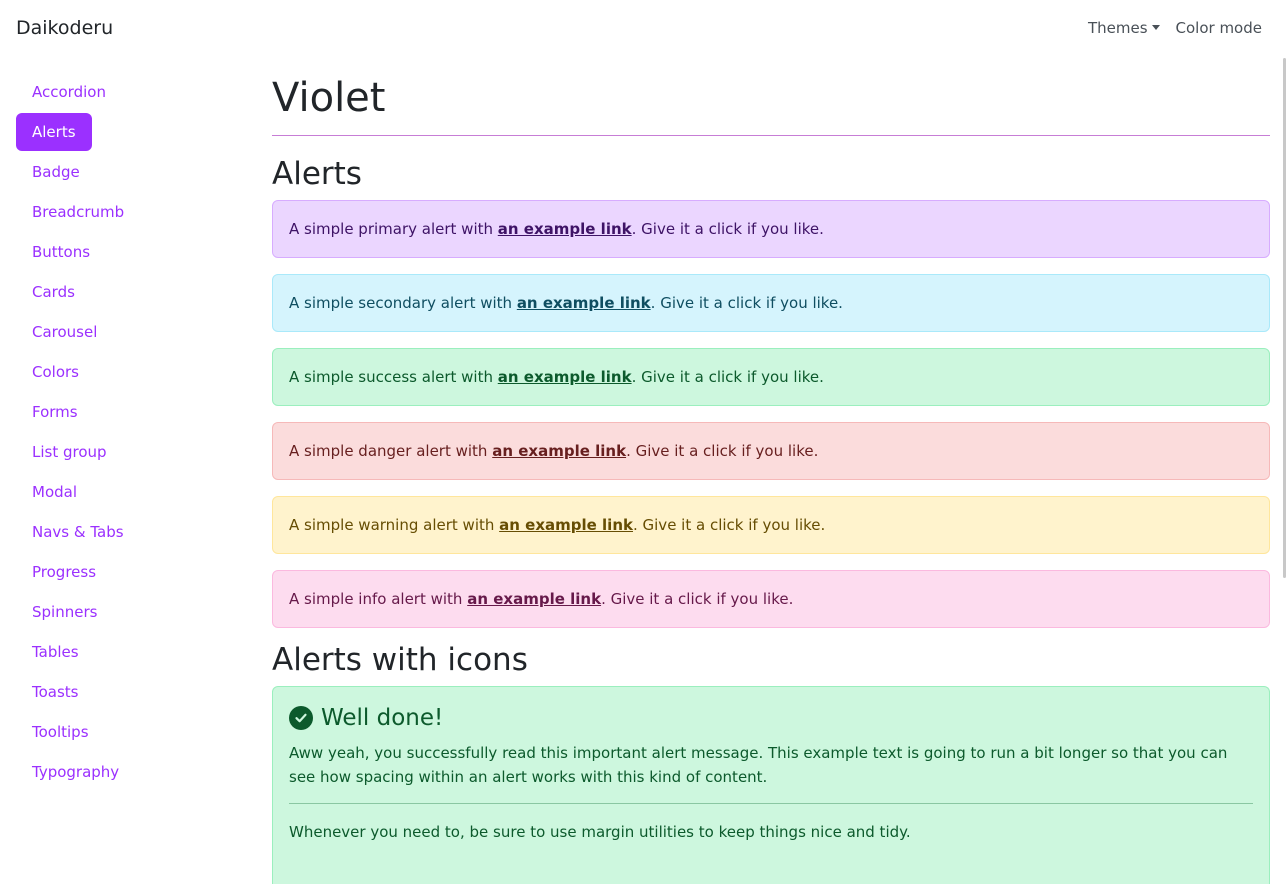 The height and width of the screenshot is (884, 1286). What do you see at coordinates (121, 172) in the screenshot?
I see `sidebar-item-badge: Badge` at bounding box center [121, 172].